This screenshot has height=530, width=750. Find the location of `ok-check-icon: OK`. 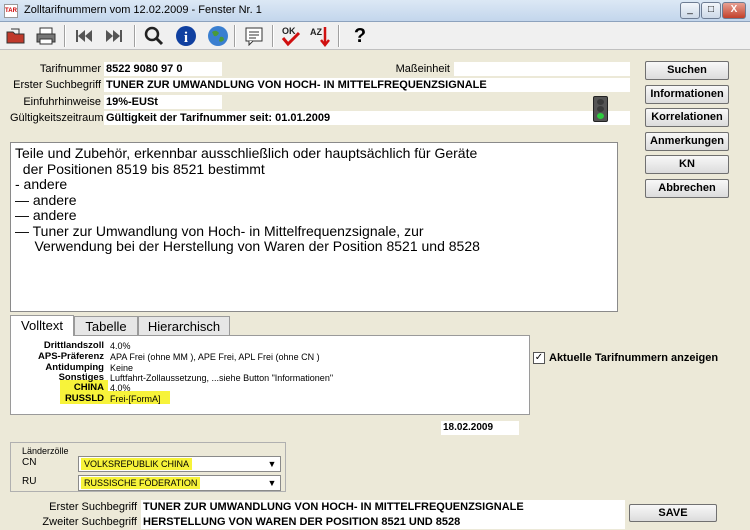

ok-check-icon: OK is located at coordinates (291, 36).